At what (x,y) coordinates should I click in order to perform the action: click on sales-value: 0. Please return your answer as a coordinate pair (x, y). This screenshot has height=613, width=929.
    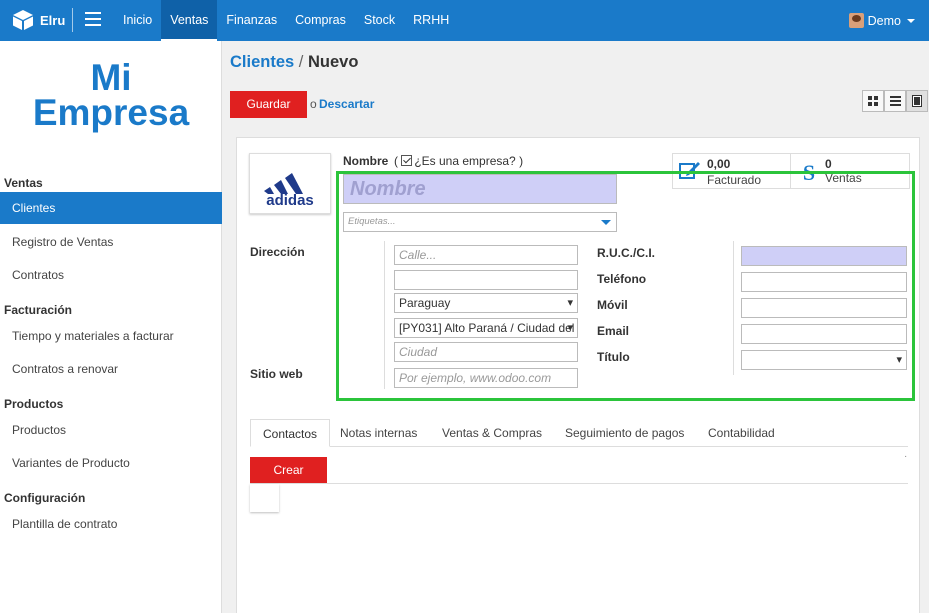
    Looking at the image, I should click on (828, 164).